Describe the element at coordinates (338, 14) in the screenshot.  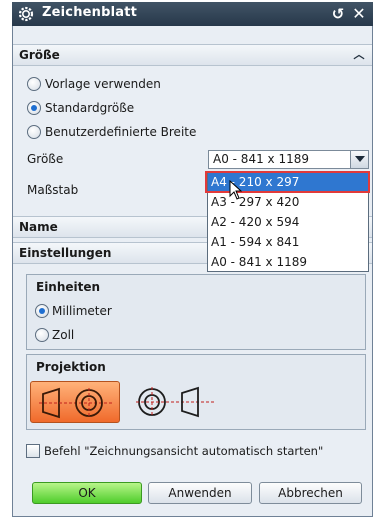
I see `undo-icon: ↺` at that location.